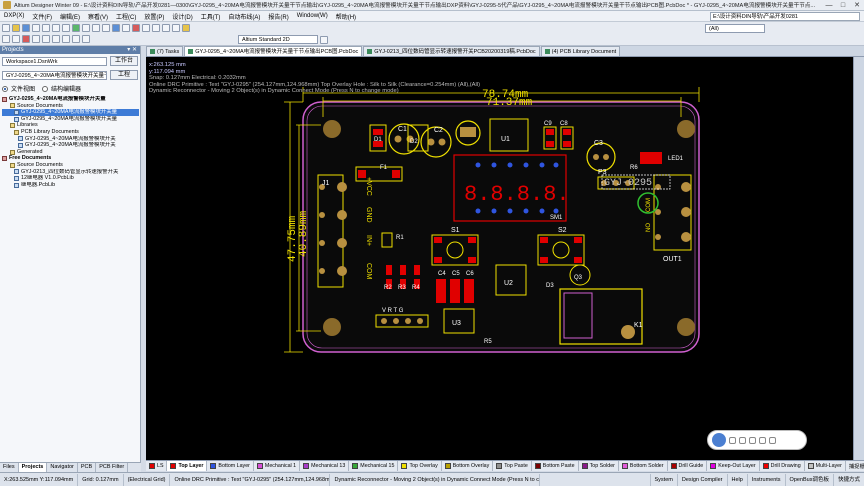 The width and height of the screenshot is (864, 486). Describe the element at coordinates (346, 16) in the screenshot. I see `menu-help: 帮助(H)` at that location.